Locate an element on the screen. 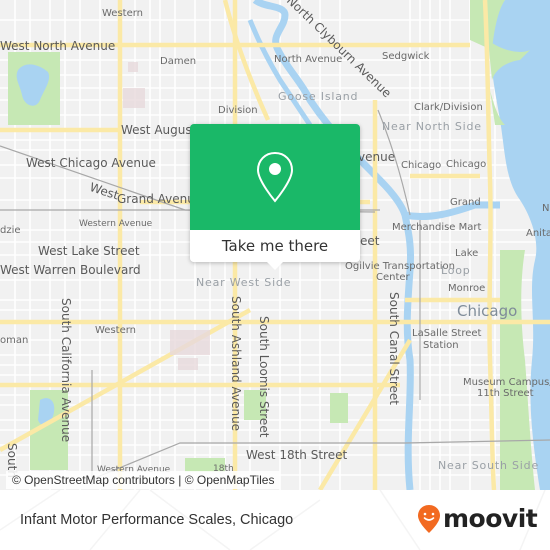 Image resolution: width=550 pixels, height=550 pixels. label-monroe: Monroe is located at coordinates (467, 288).